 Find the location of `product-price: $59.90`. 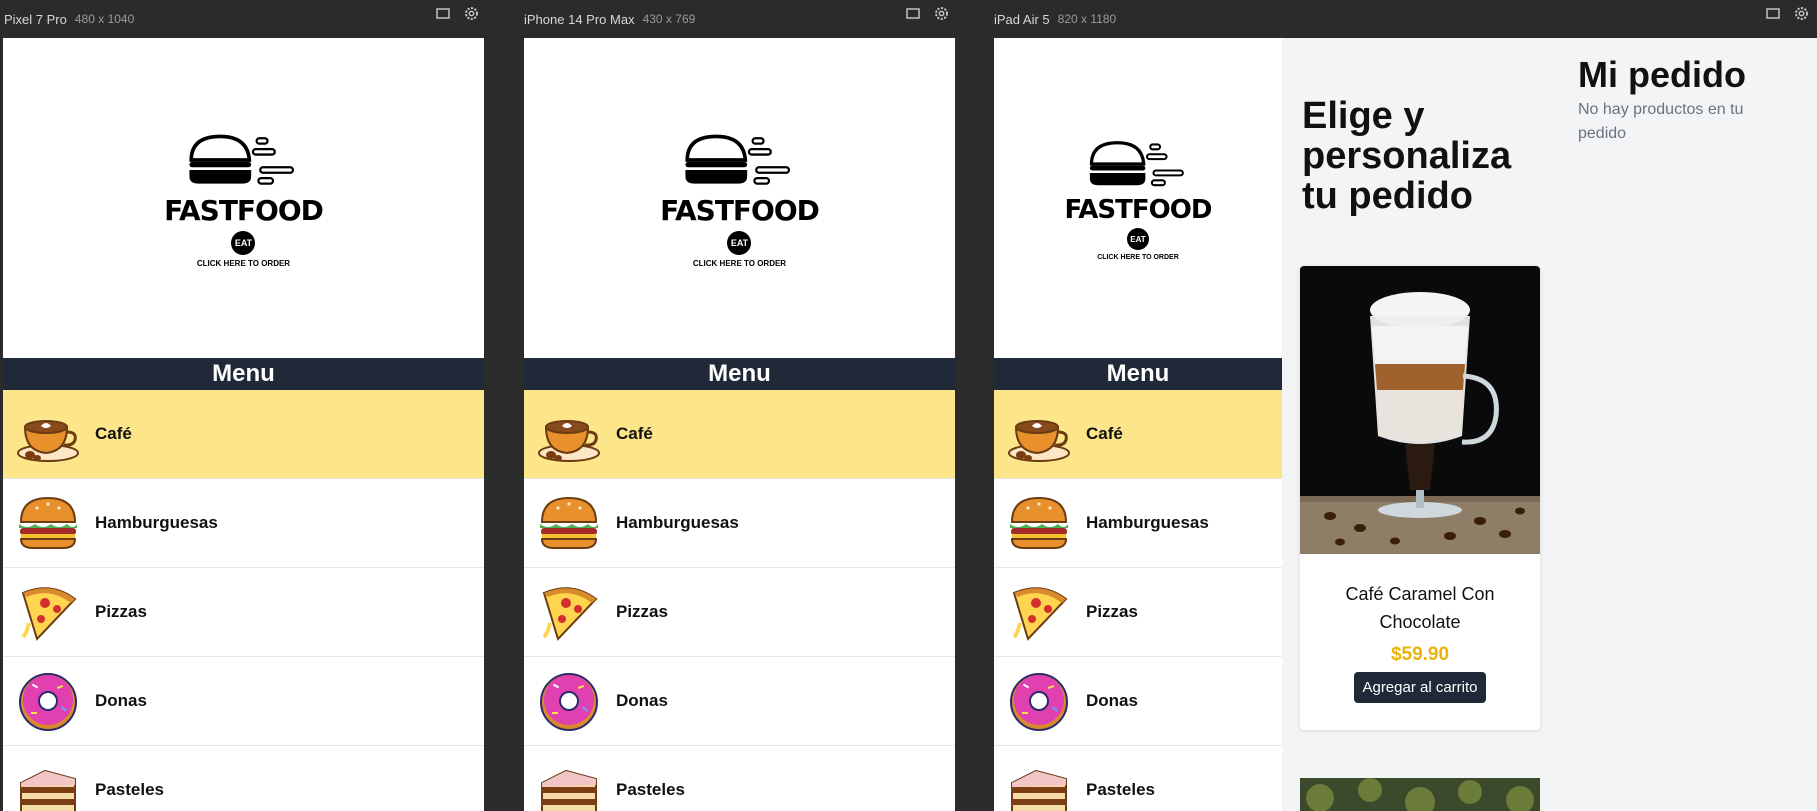

product-price: $59.90 is located at coordinates (1420, 654).